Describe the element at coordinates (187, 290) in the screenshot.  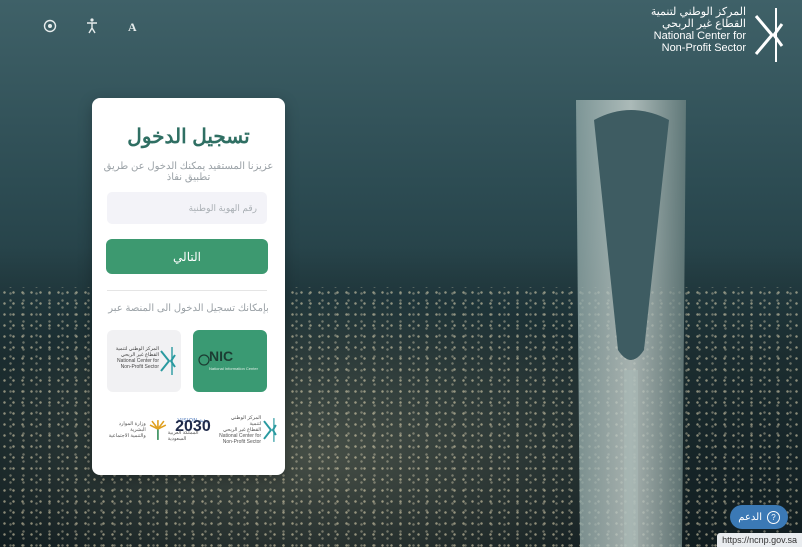
I see `divider` at that location.